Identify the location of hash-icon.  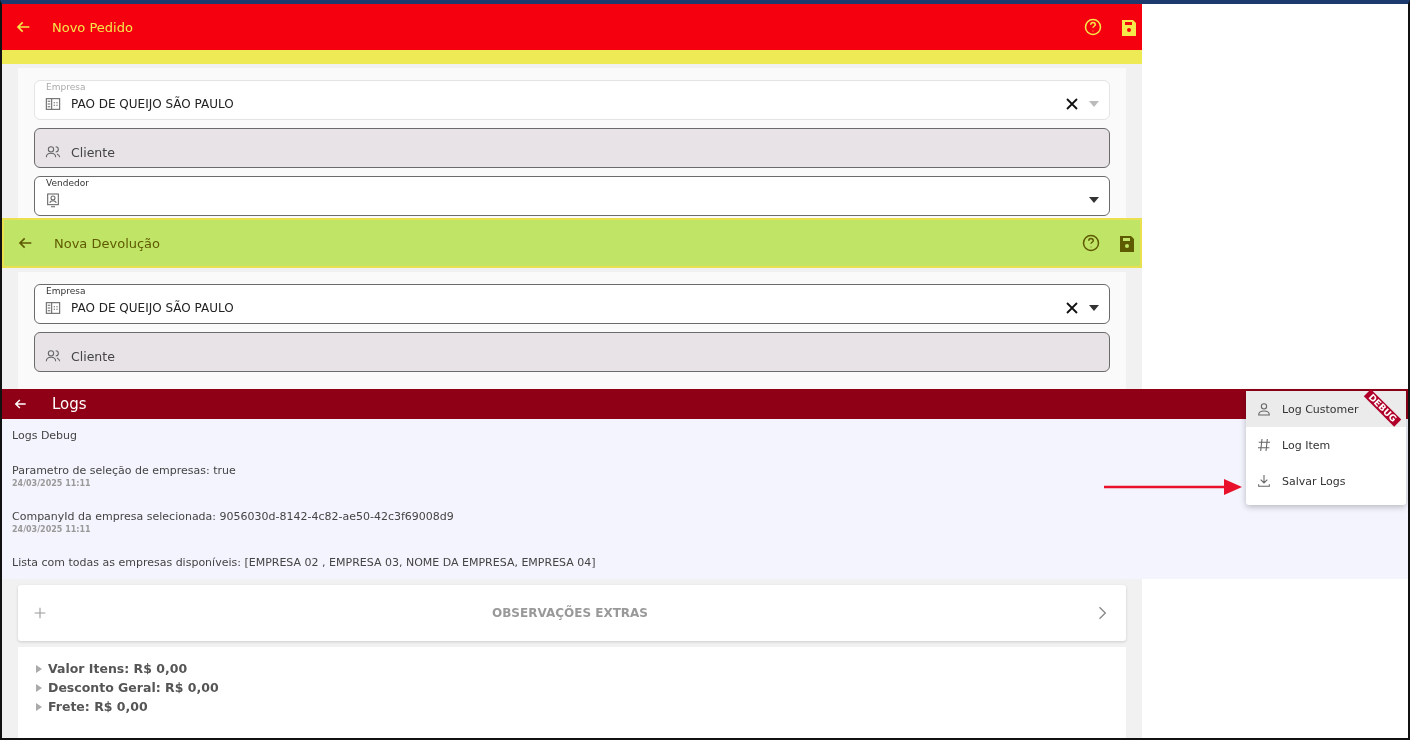
(1264, 445).